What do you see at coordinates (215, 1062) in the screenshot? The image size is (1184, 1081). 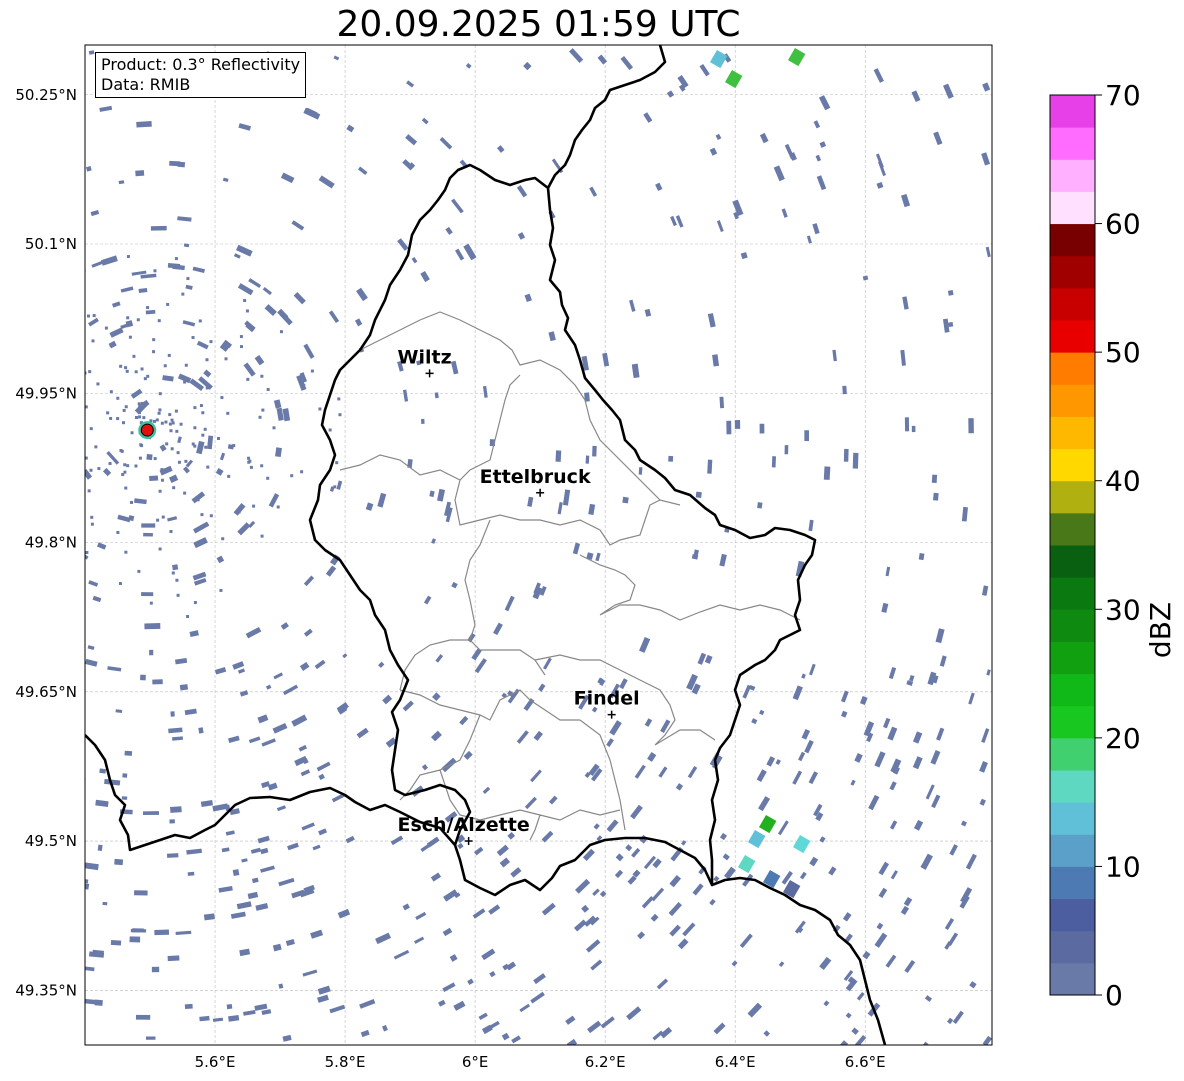 I see `x-tick-label: 5.6°E` at bounding box center [215, 1062].